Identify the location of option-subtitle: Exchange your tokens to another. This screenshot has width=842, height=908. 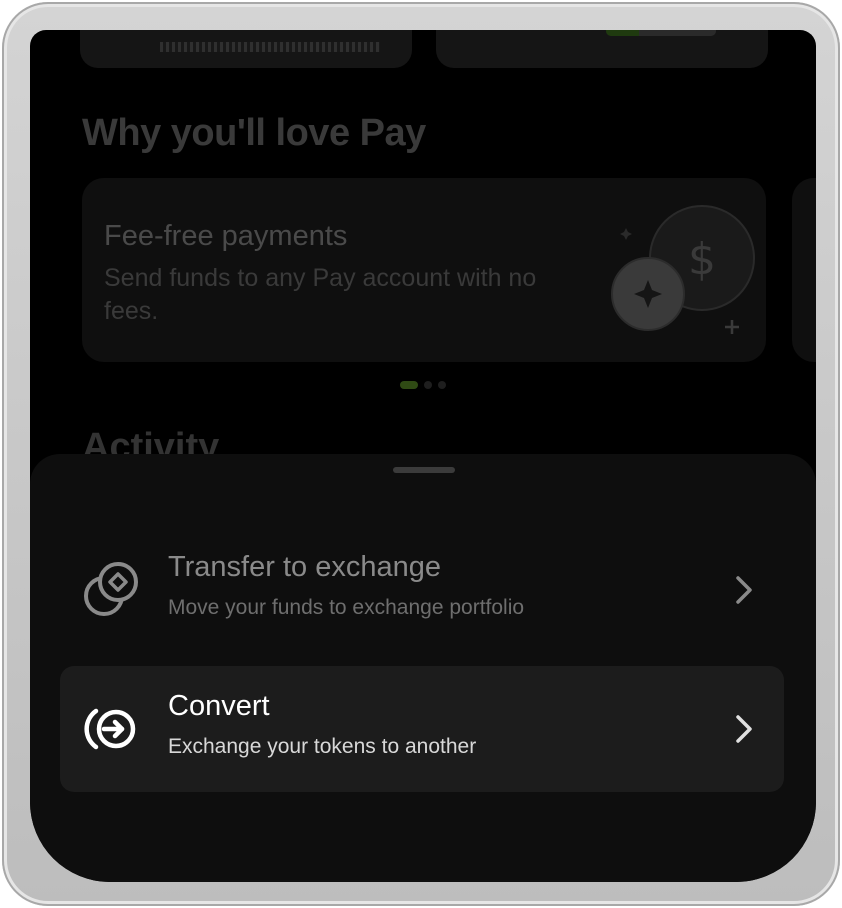
(322, 746).